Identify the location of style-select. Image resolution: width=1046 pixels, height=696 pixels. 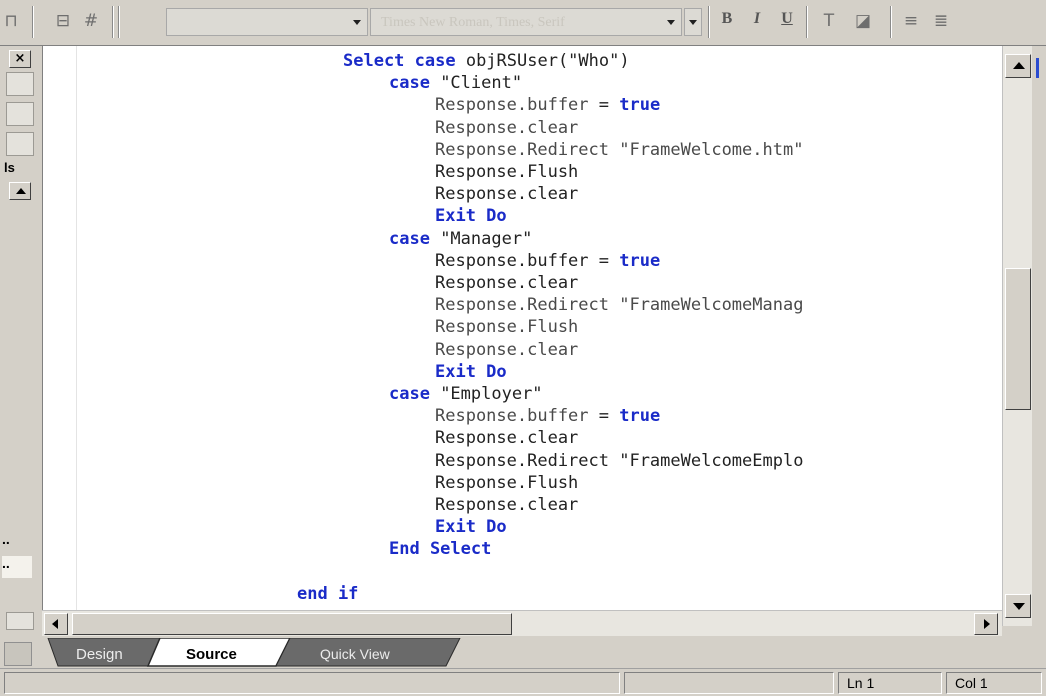
(267, 22).